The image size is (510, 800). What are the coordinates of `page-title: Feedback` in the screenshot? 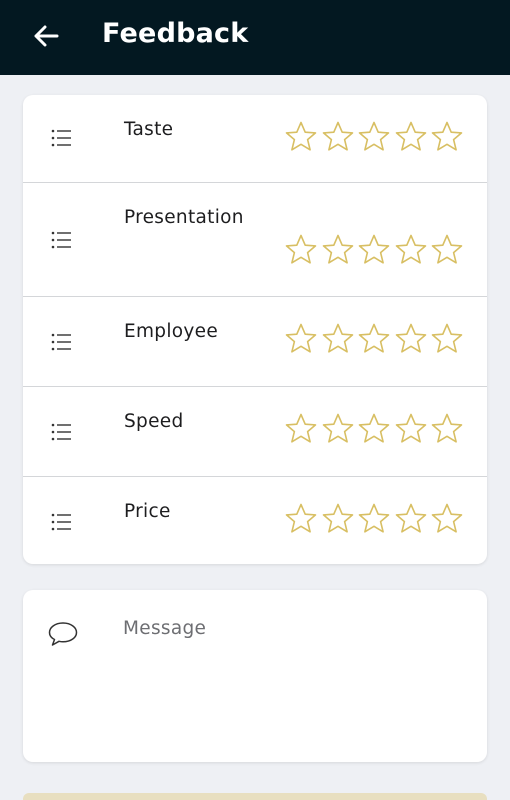 It's located at (175, 33).